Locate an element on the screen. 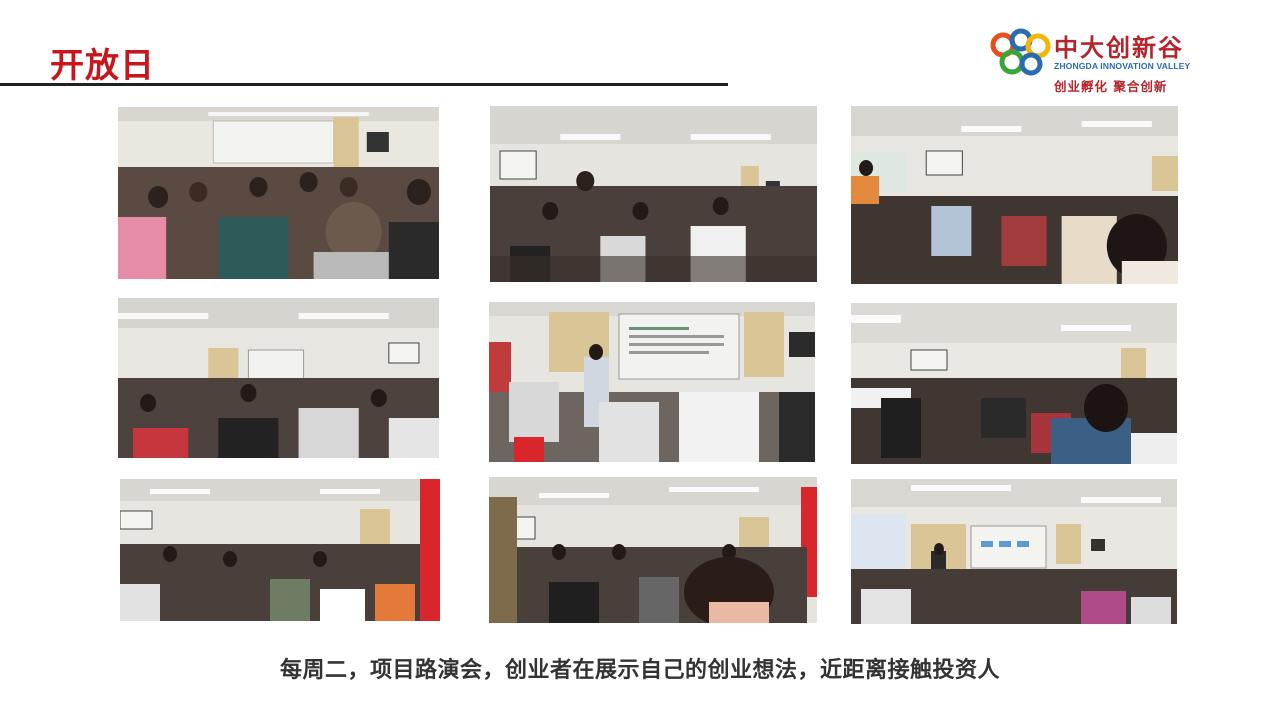  slide-title: 开放日 is located at coordinates (102, 66).